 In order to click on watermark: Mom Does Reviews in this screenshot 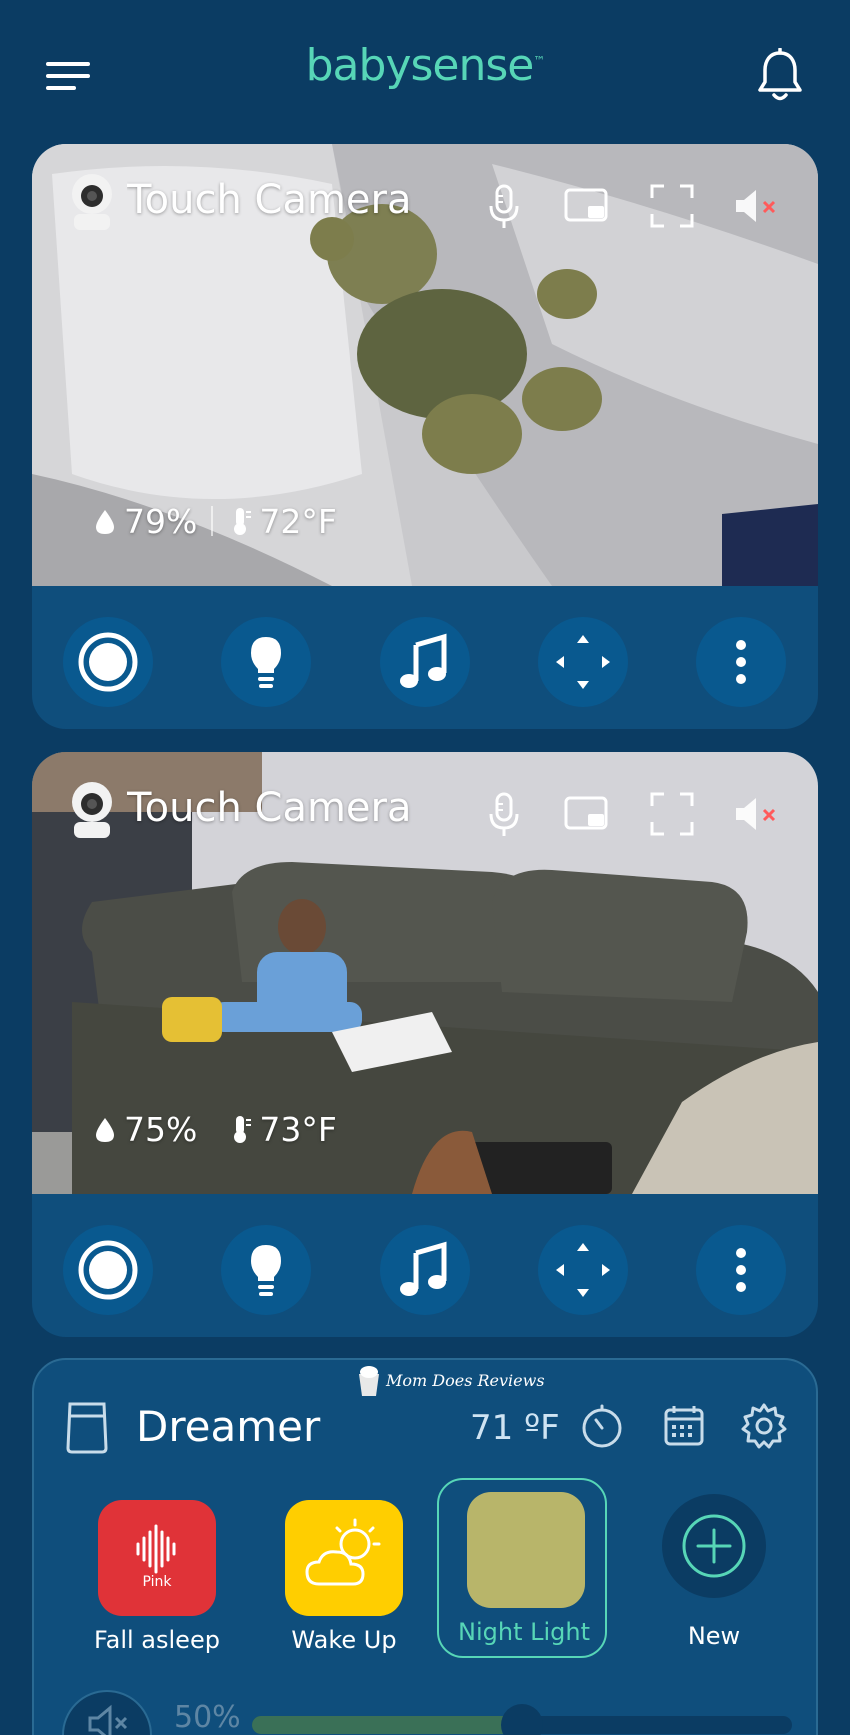, I will do `click(450, 1380)`.